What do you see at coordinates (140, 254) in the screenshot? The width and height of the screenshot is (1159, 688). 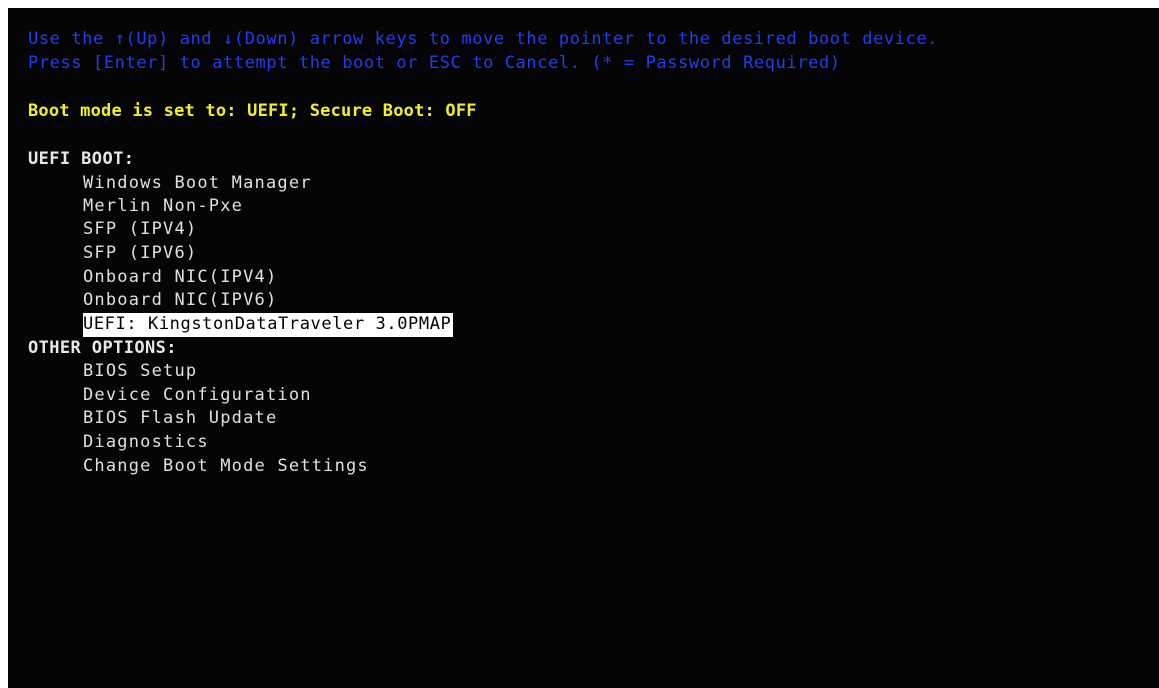 I see `boot-option-sfp-ipv6: SFP (IPV6)` at bounding box center [140, 254].